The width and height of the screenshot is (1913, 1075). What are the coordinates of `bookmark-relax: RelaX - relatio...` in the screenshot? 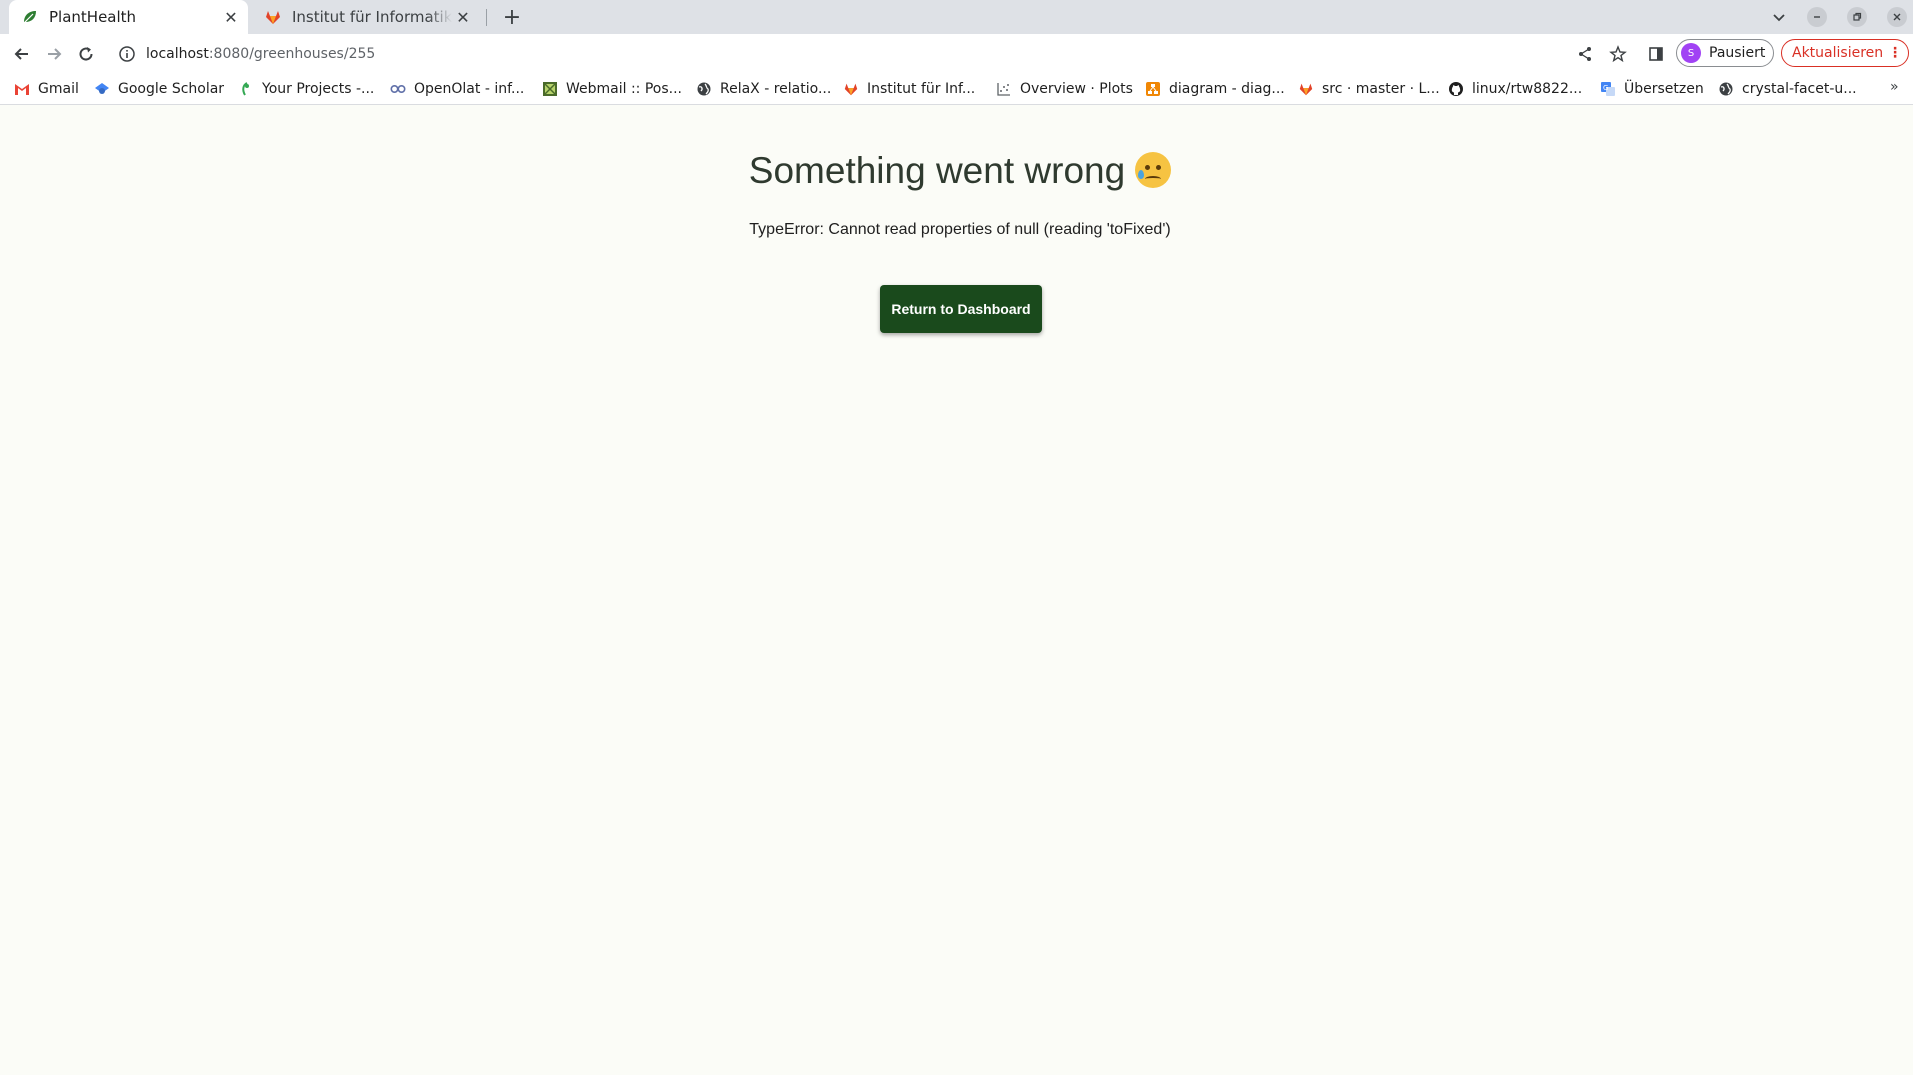 It's located at (763, 89).